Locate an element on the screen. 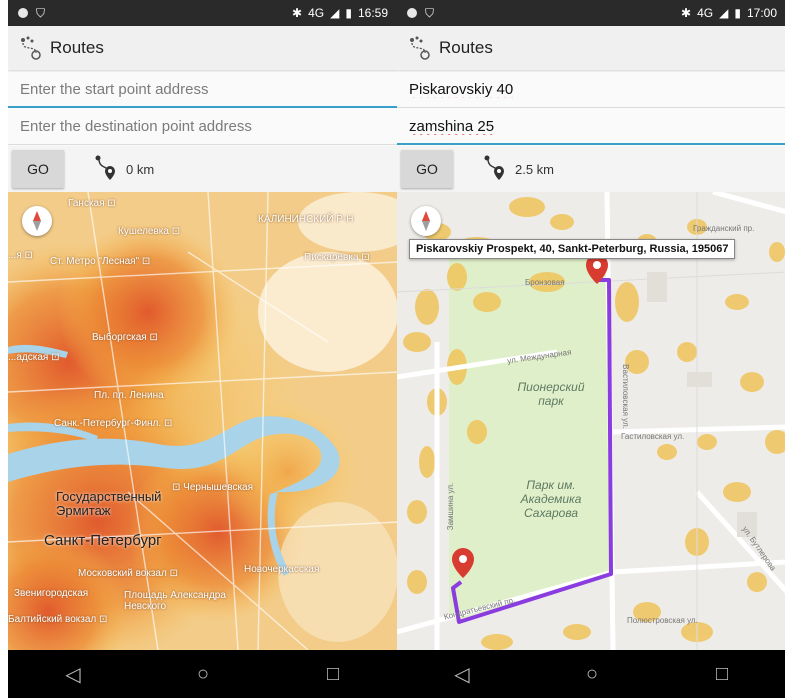 The width and height of the screenshot is (785, 698). map-label: Московский вокзал ⊡ is located at coordinates (128, 573).